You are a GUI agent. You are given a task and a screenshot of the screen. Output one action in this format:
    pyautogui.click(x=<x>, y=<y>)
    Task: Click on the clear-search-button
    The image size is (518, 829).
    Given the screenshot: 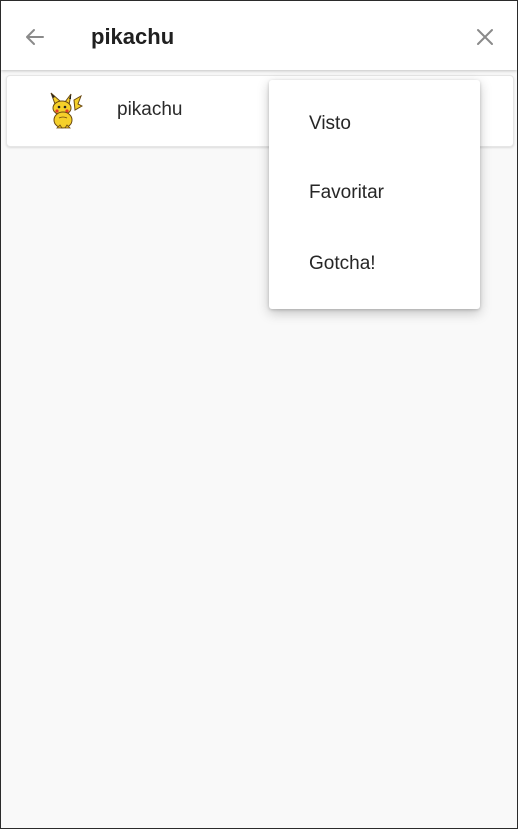 What is the action you would take?
    pyautogui.click(x=485, y=37)
    